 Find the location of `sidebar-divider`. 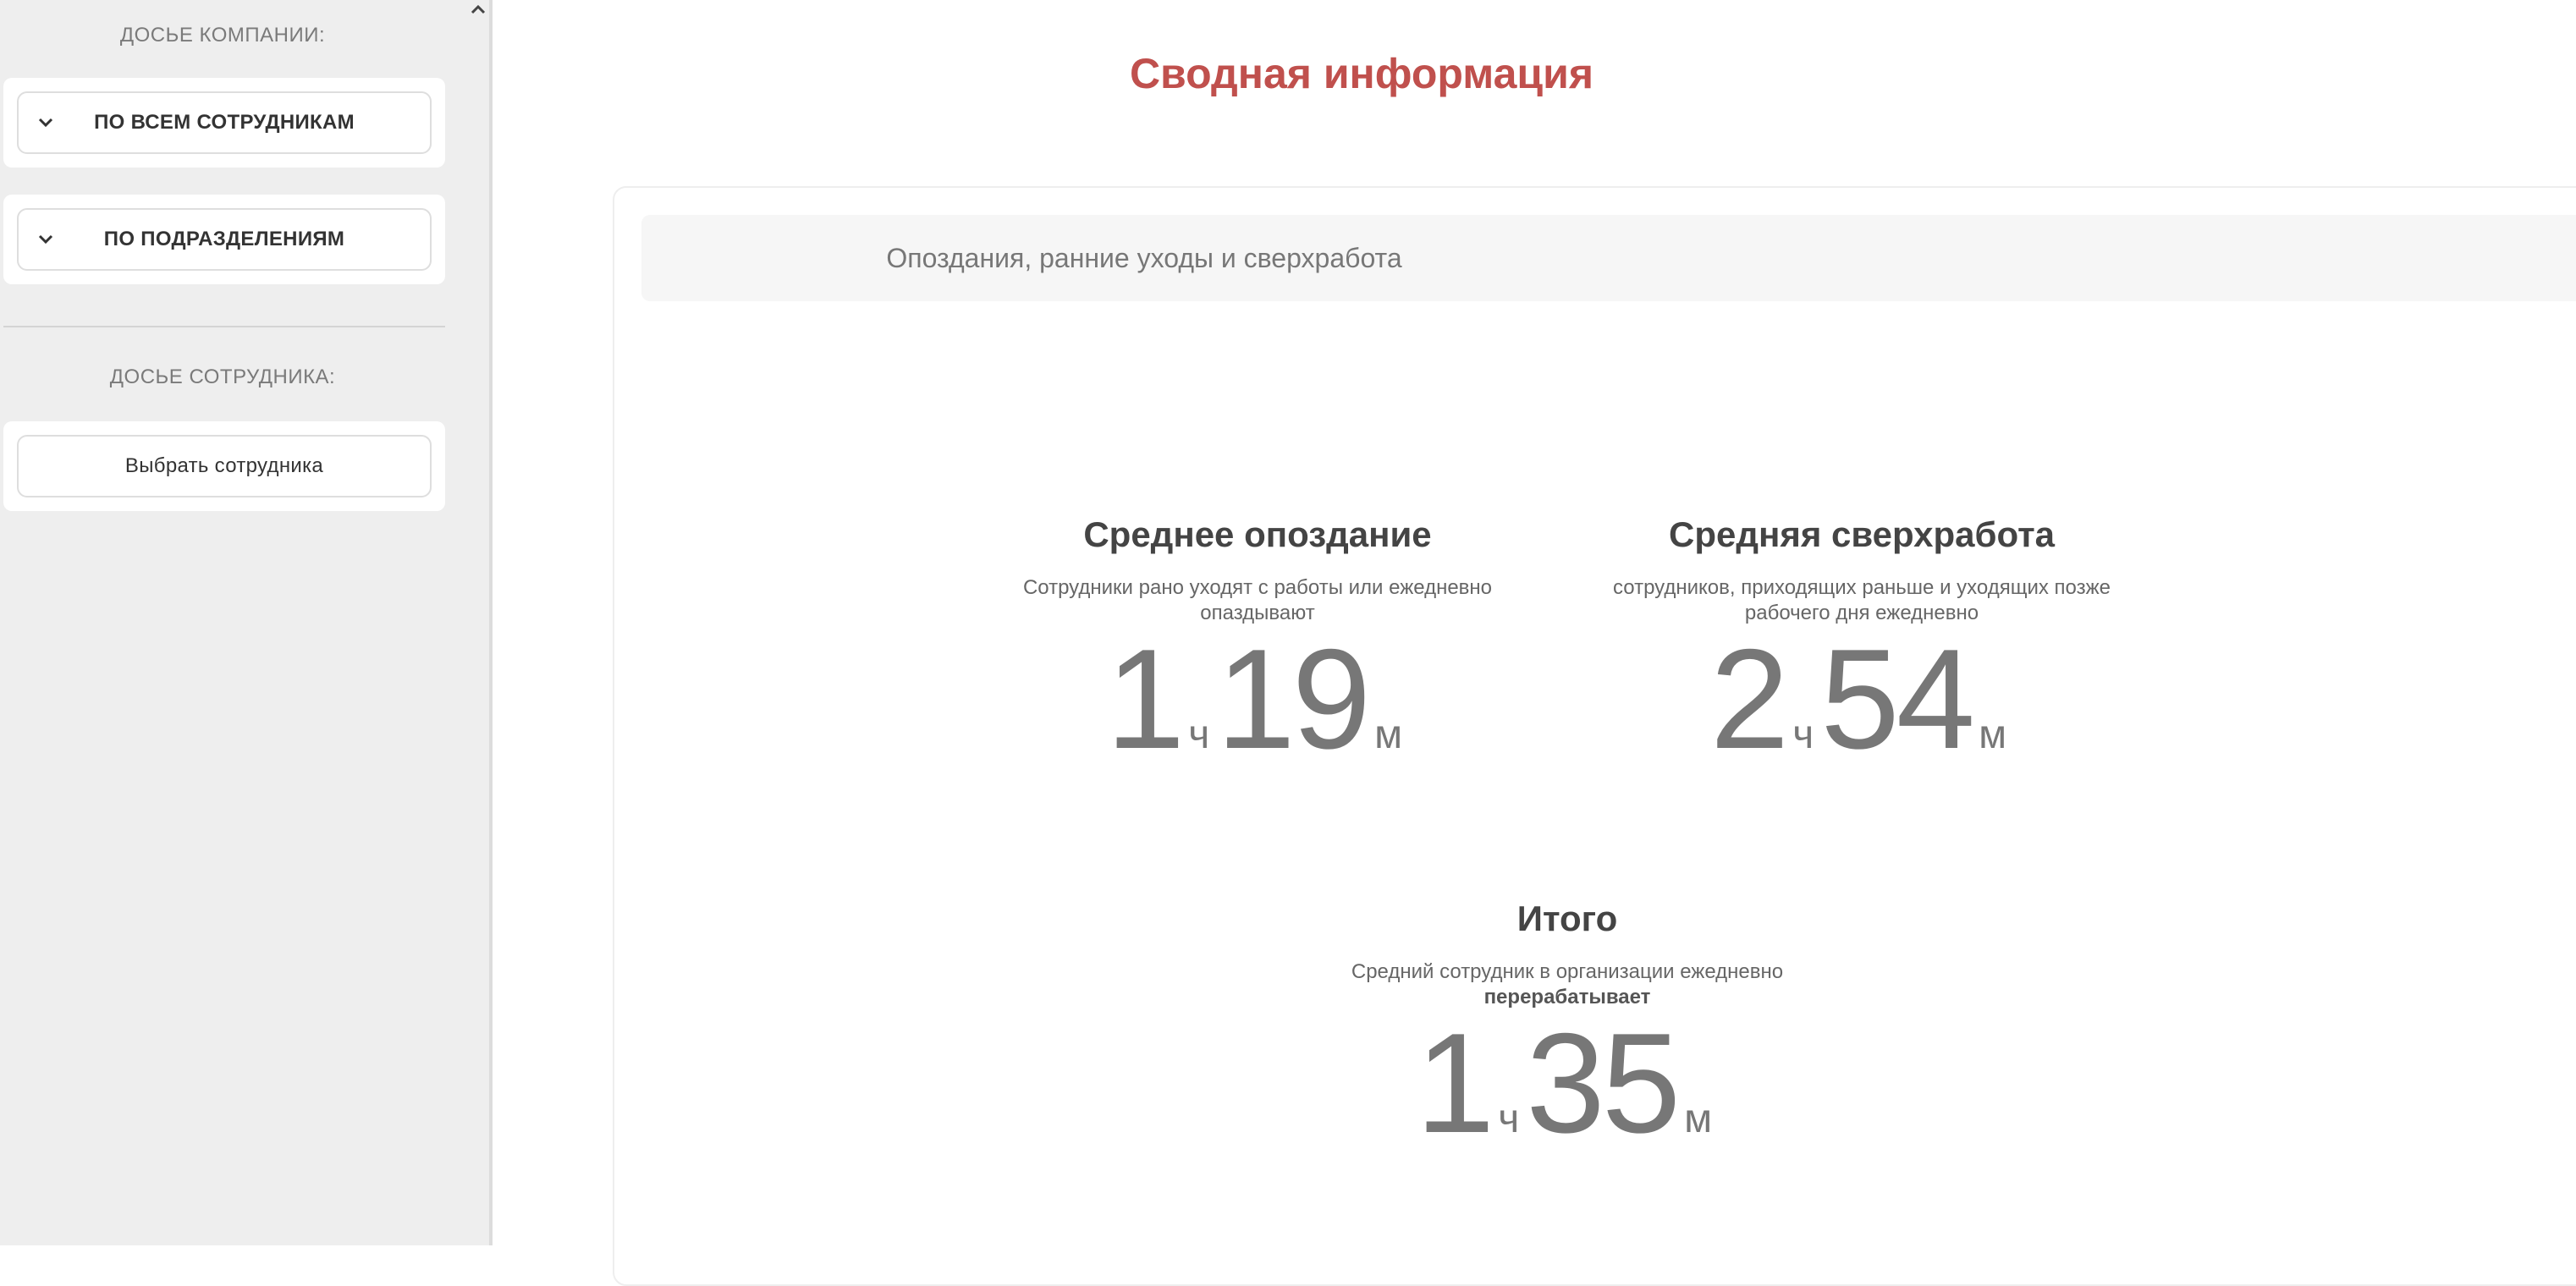

sidebar-divider is located at coordinates (224, 326).